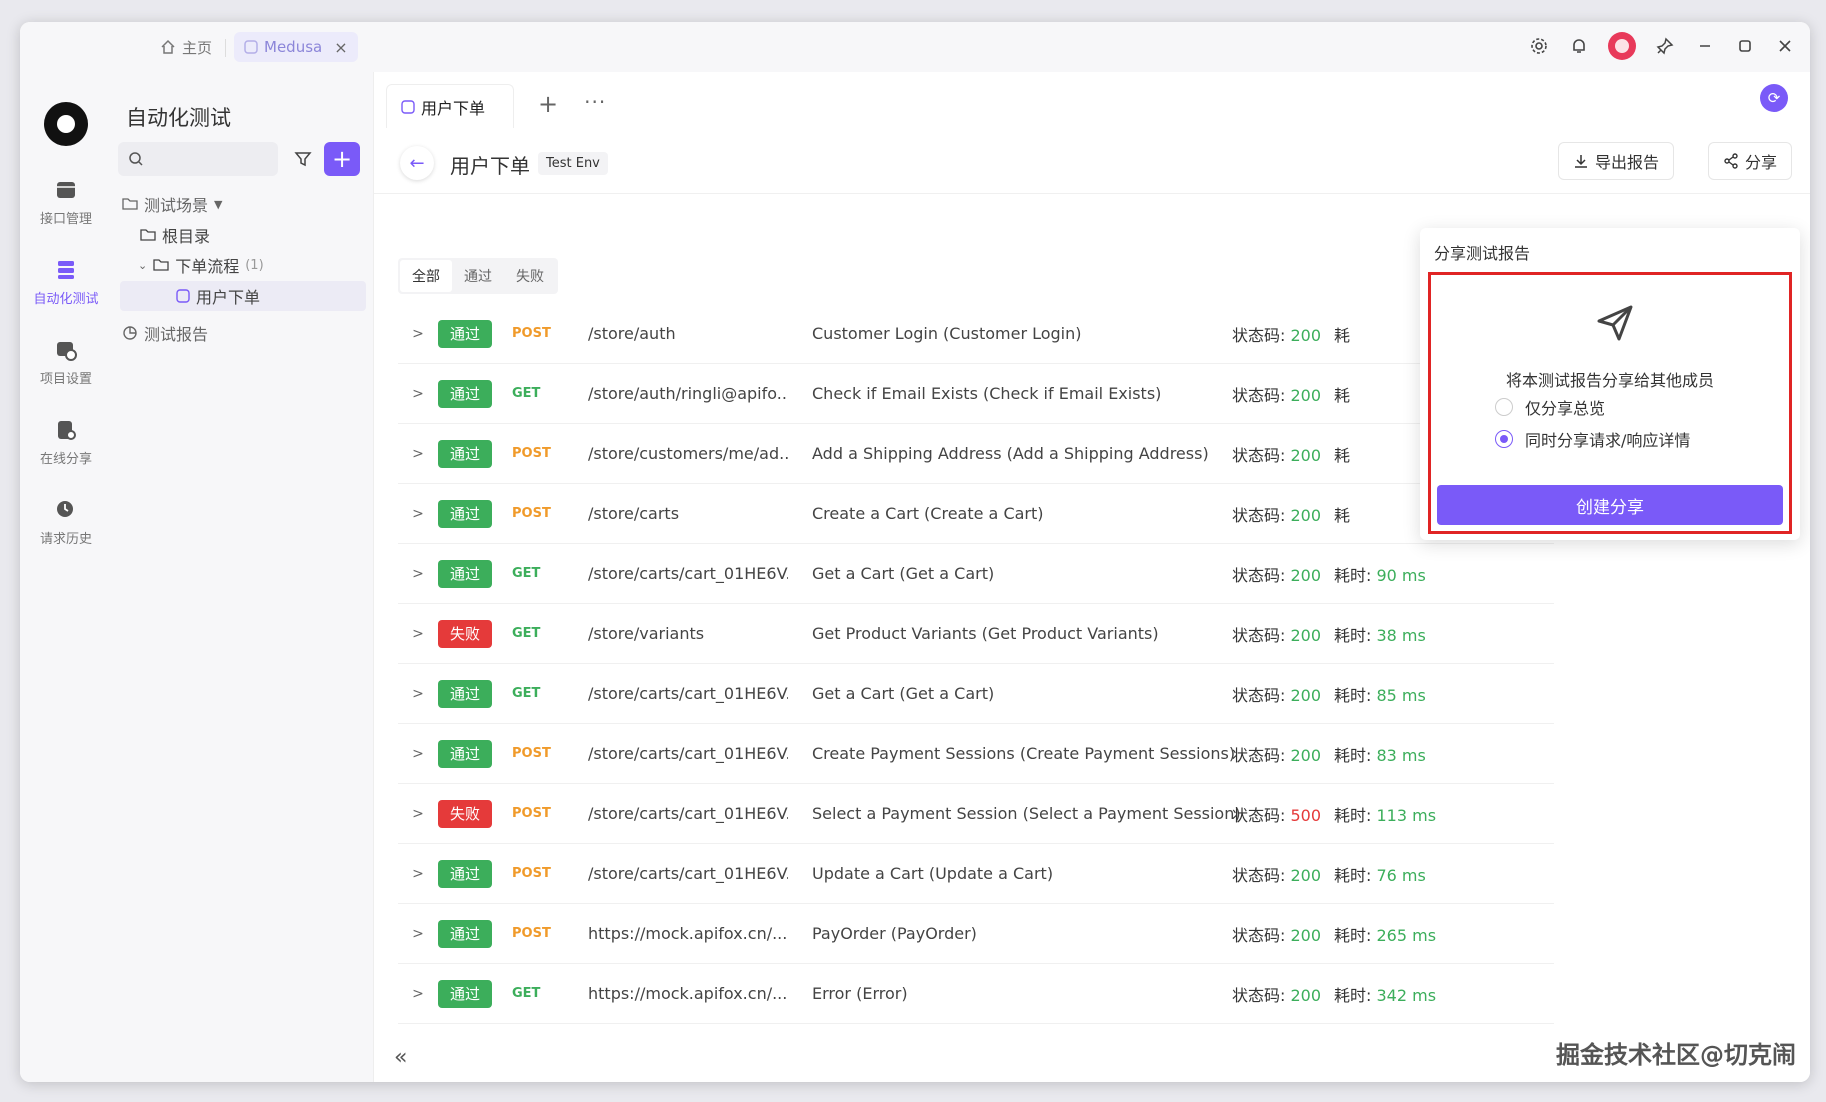 The image size is (1826, 1102). Describe the element at coordinates (1504, 407) in the screenshot. I see `radio-summary` at that location.